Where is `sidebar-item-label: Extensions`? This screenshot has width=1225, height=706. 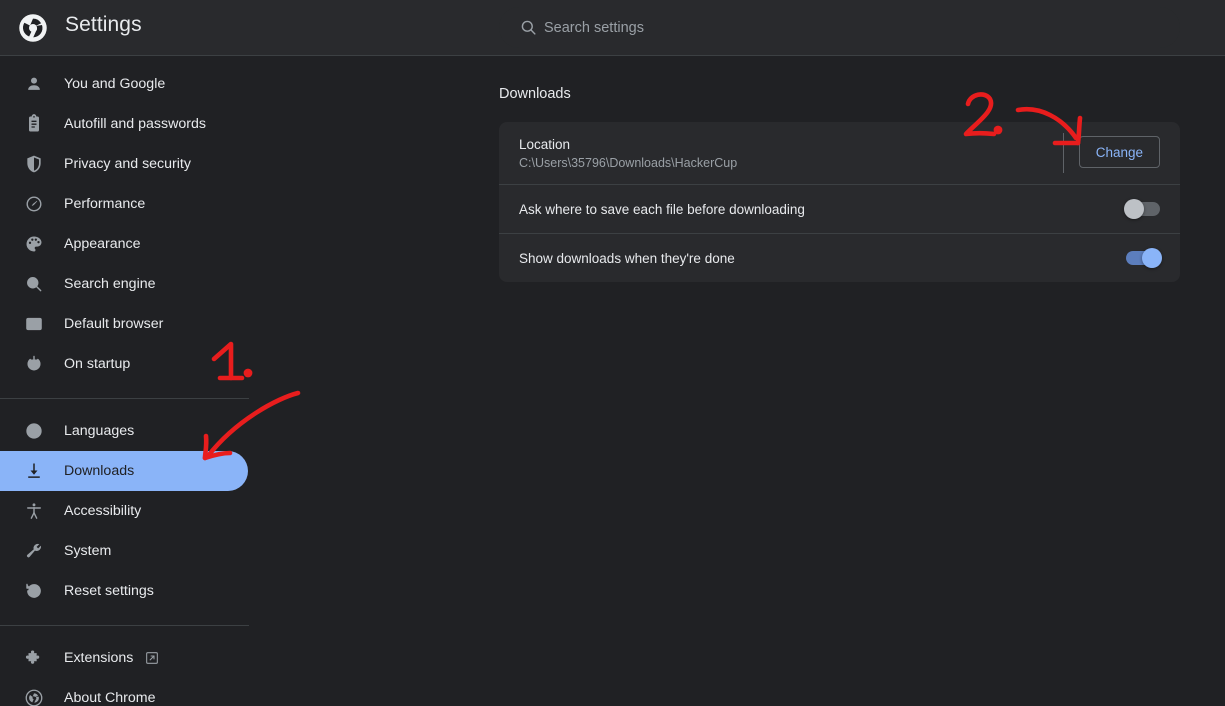 sidebar-item-label: Extensions is located at coordinates (99, 658).